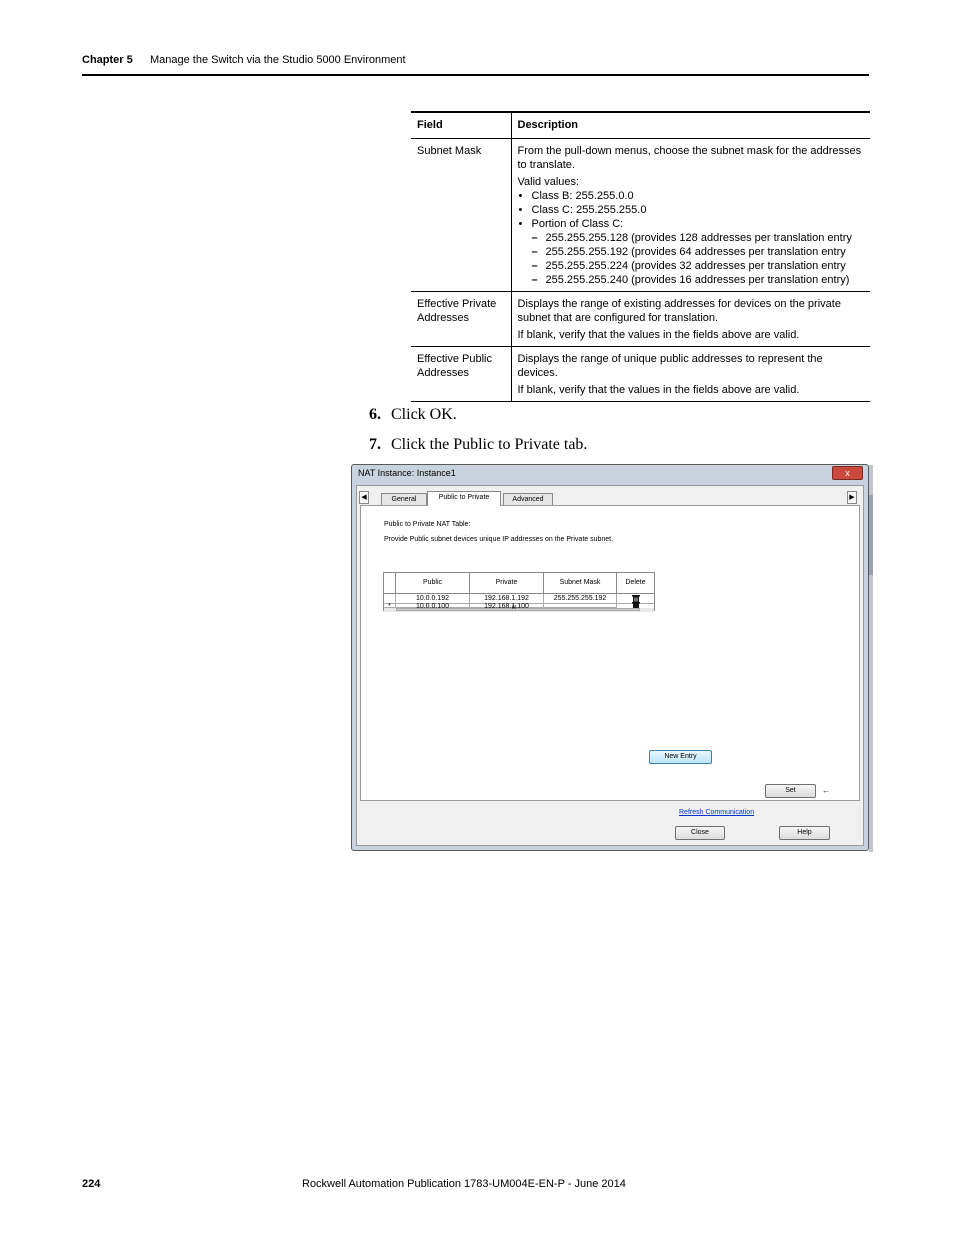 This screenshot has height=1235, width=954. I want to click on scroll-thumb, so click(871, 535).